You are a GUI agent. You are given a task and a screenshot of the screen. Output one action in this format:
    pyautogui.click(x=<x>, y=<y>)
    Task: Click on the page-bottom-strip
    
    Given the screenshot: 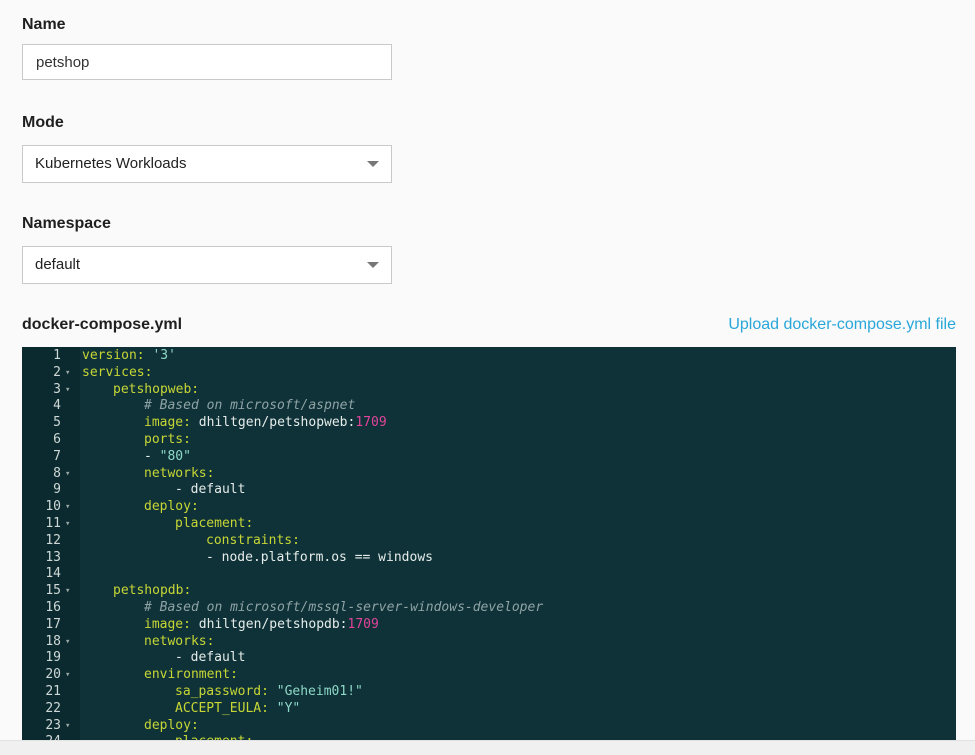 What is the action you would take?
    pyautogui.click(x=487, y=747)
    